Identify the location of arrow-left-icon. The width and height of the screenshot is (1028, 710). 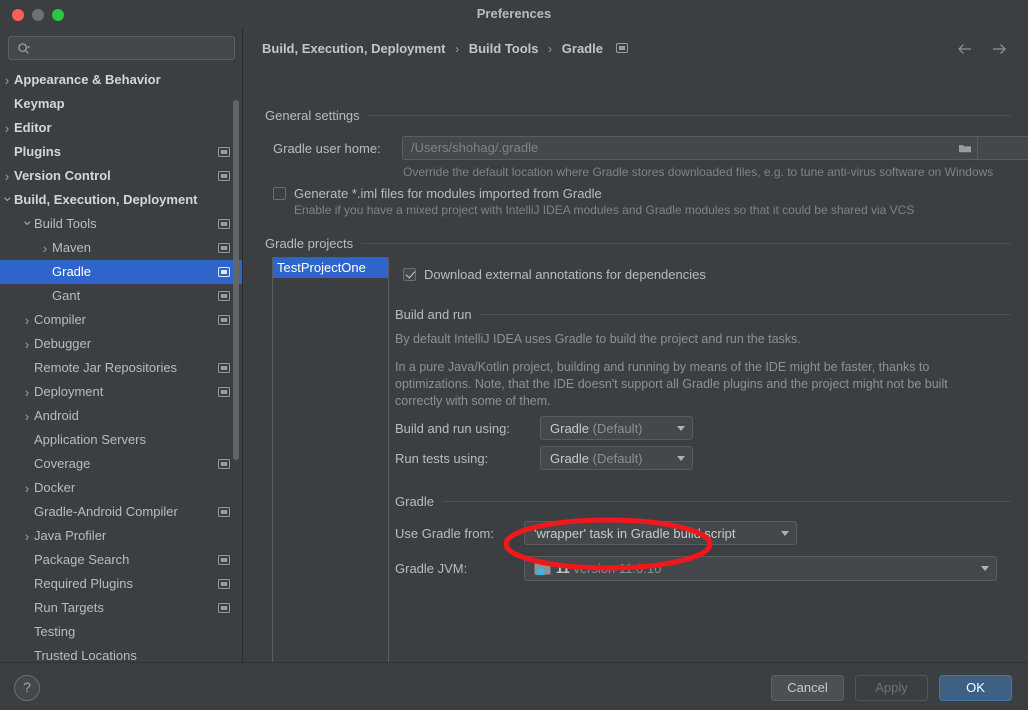
(965, 49).